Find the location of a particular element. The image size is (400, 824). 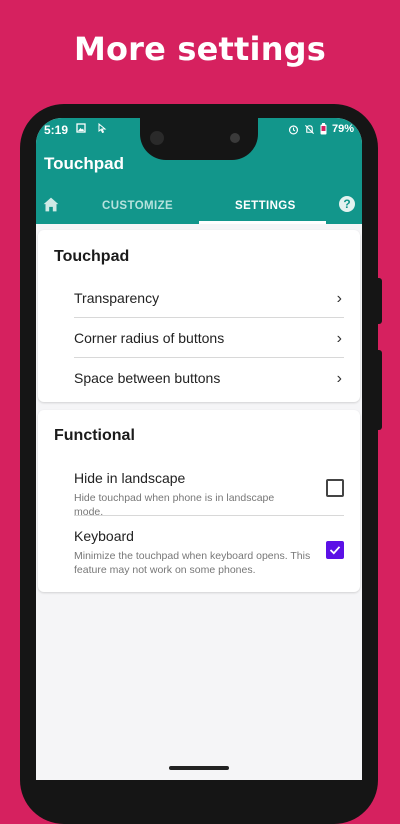

setting-label: Hide in landscape is located at coordinates (130, 478).